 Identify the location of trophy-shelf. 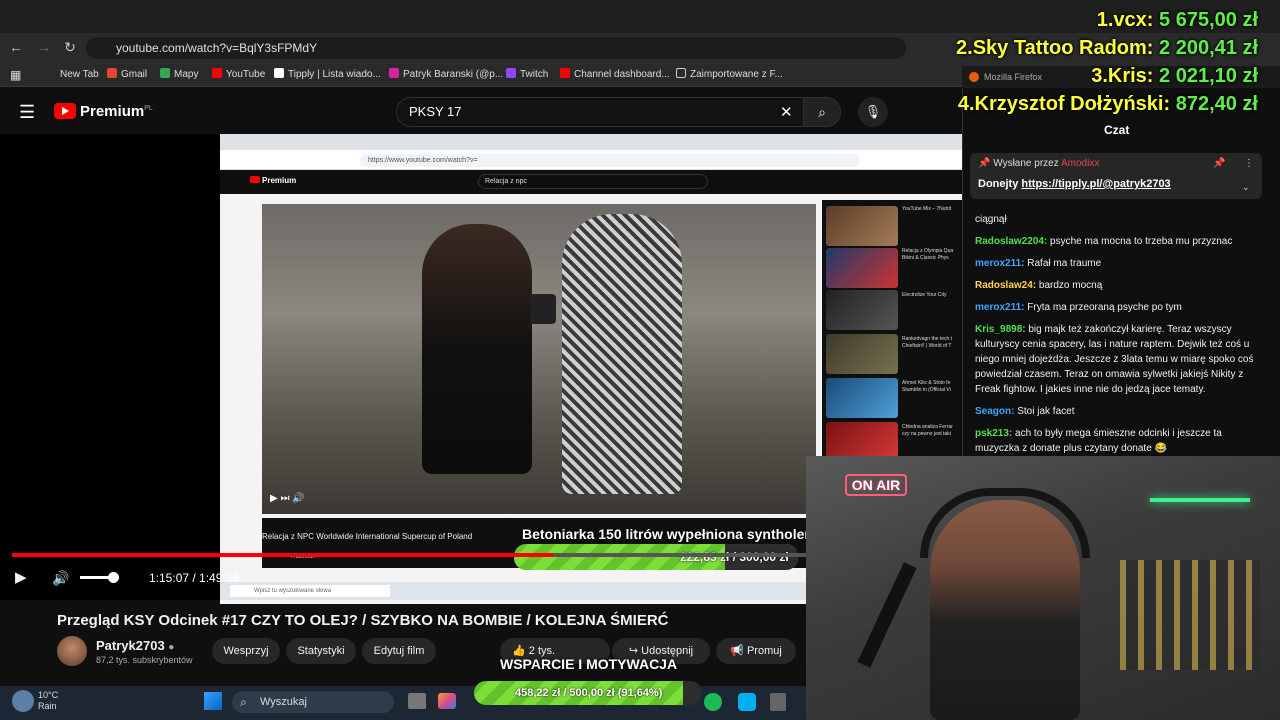
(1190, 615).